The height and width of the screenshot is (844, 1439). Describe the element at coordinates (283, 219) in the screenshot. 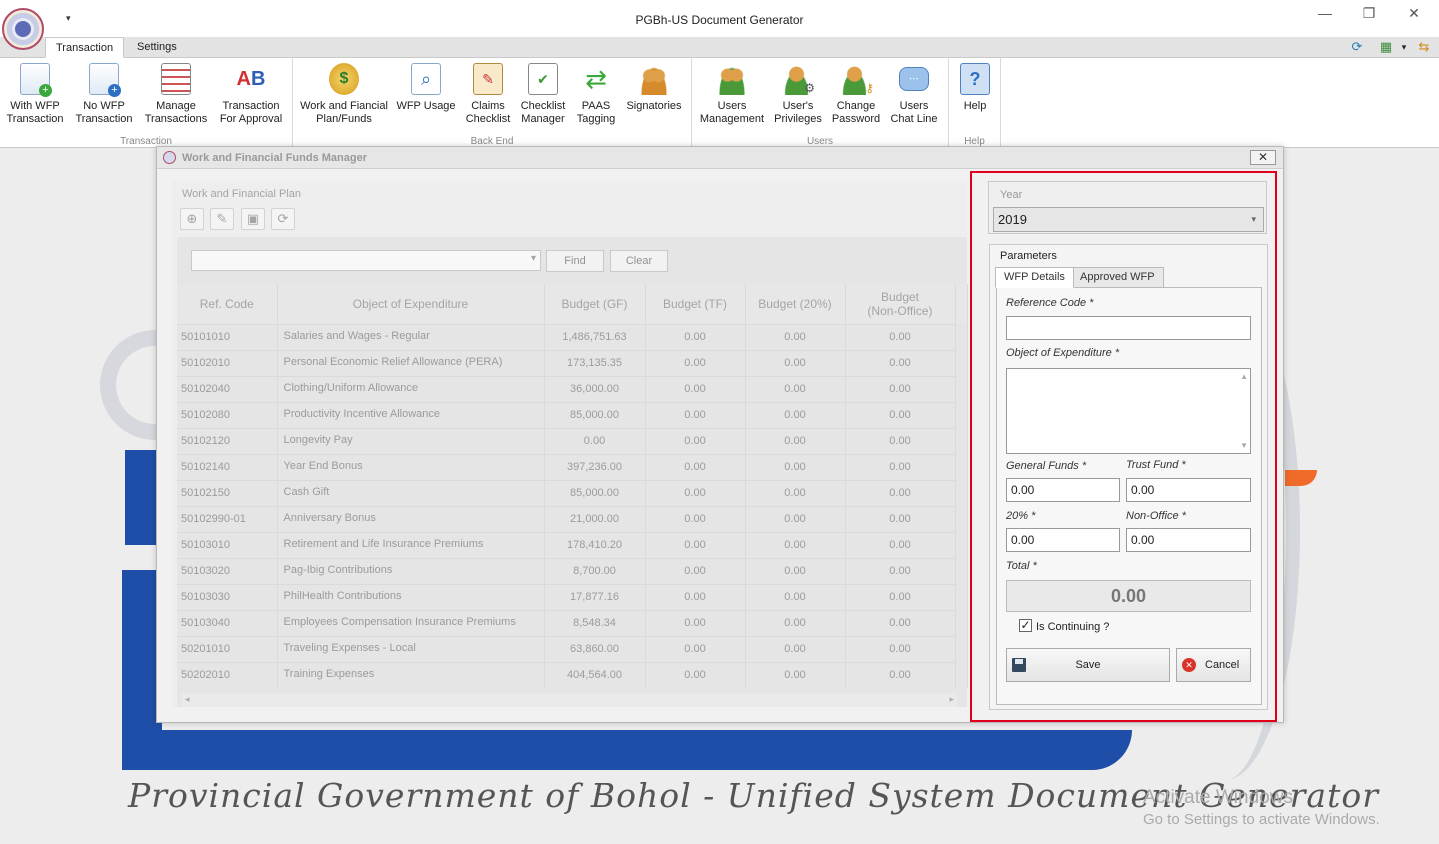

I see `refresh-button: ⟳` at that location.